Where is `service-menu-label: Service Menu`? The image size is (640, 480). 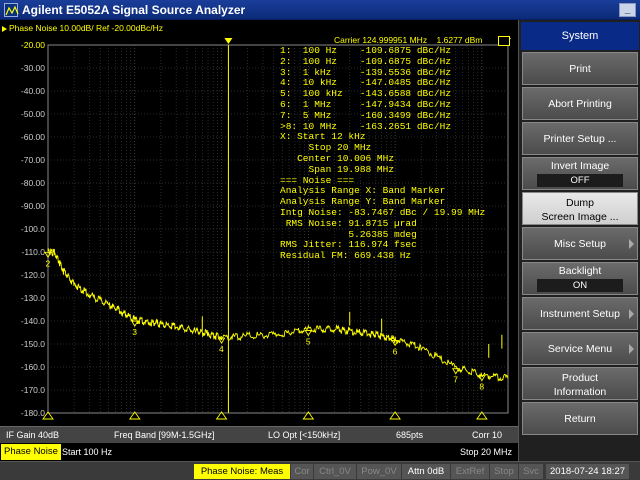
service-menu-label: Service Menu is located at coordinates (580, 349).